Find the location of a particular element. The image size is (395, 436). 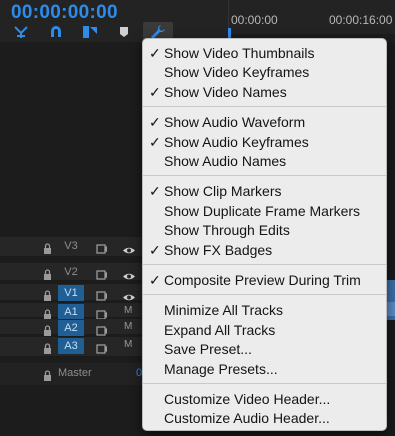

menu-item-label: Show Clip Markers is located at coordinates (223, 191).